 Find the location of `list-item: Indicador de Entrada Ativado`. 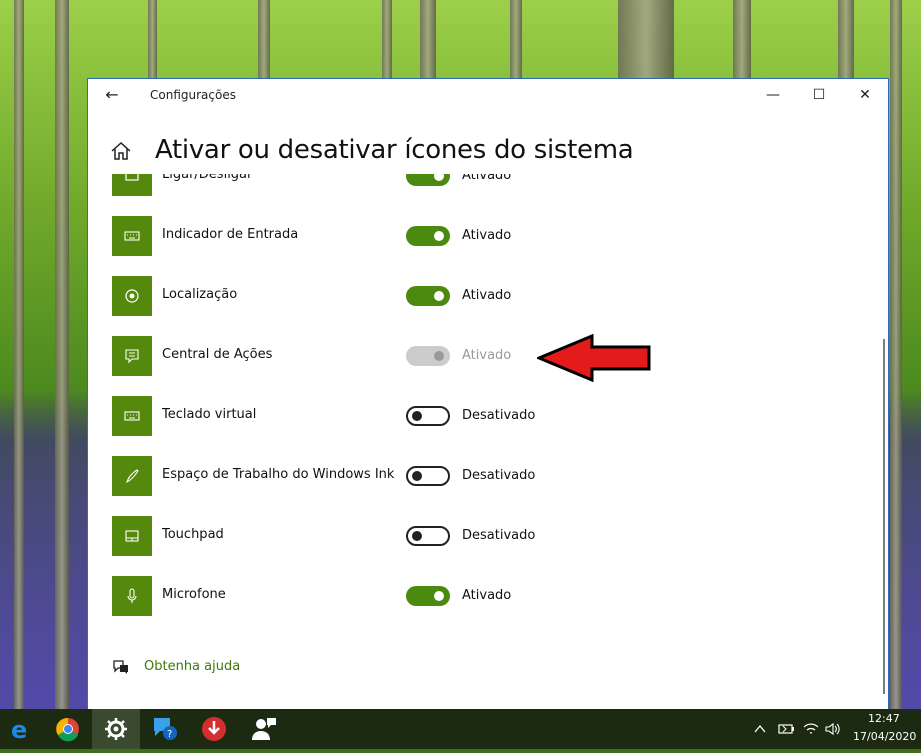

list-item: Indicador de Entrada Ativado is located at coordinates (488, 236).